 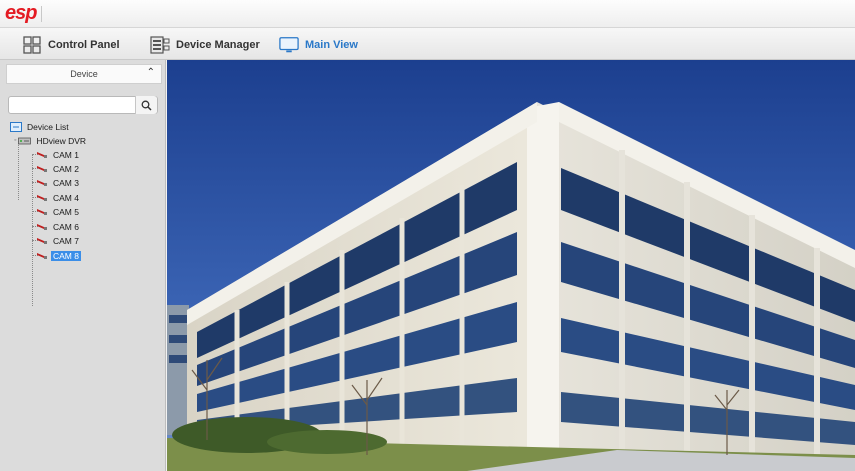 What do you see at coordinates (15, 140) in the screenshot?
I see `collapse-toggle-icon: ◦` at bounding box center [15, 140].